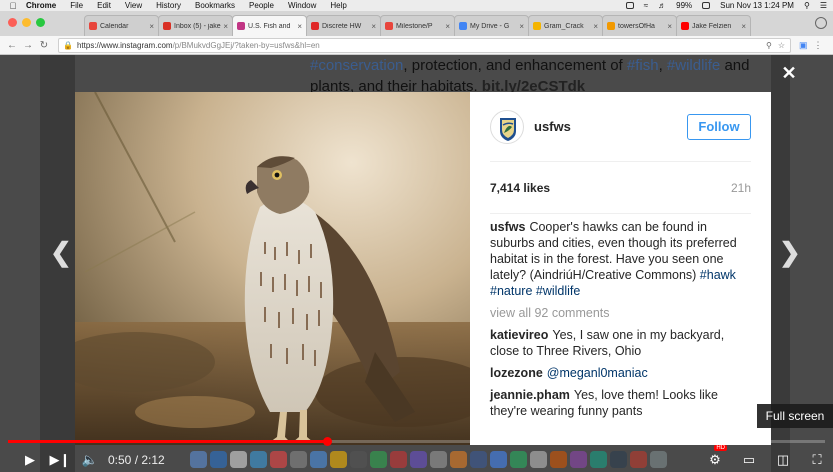 The image size is (833, 472). I want to click on next-video-icon: ▶❙, so click(60, 460).